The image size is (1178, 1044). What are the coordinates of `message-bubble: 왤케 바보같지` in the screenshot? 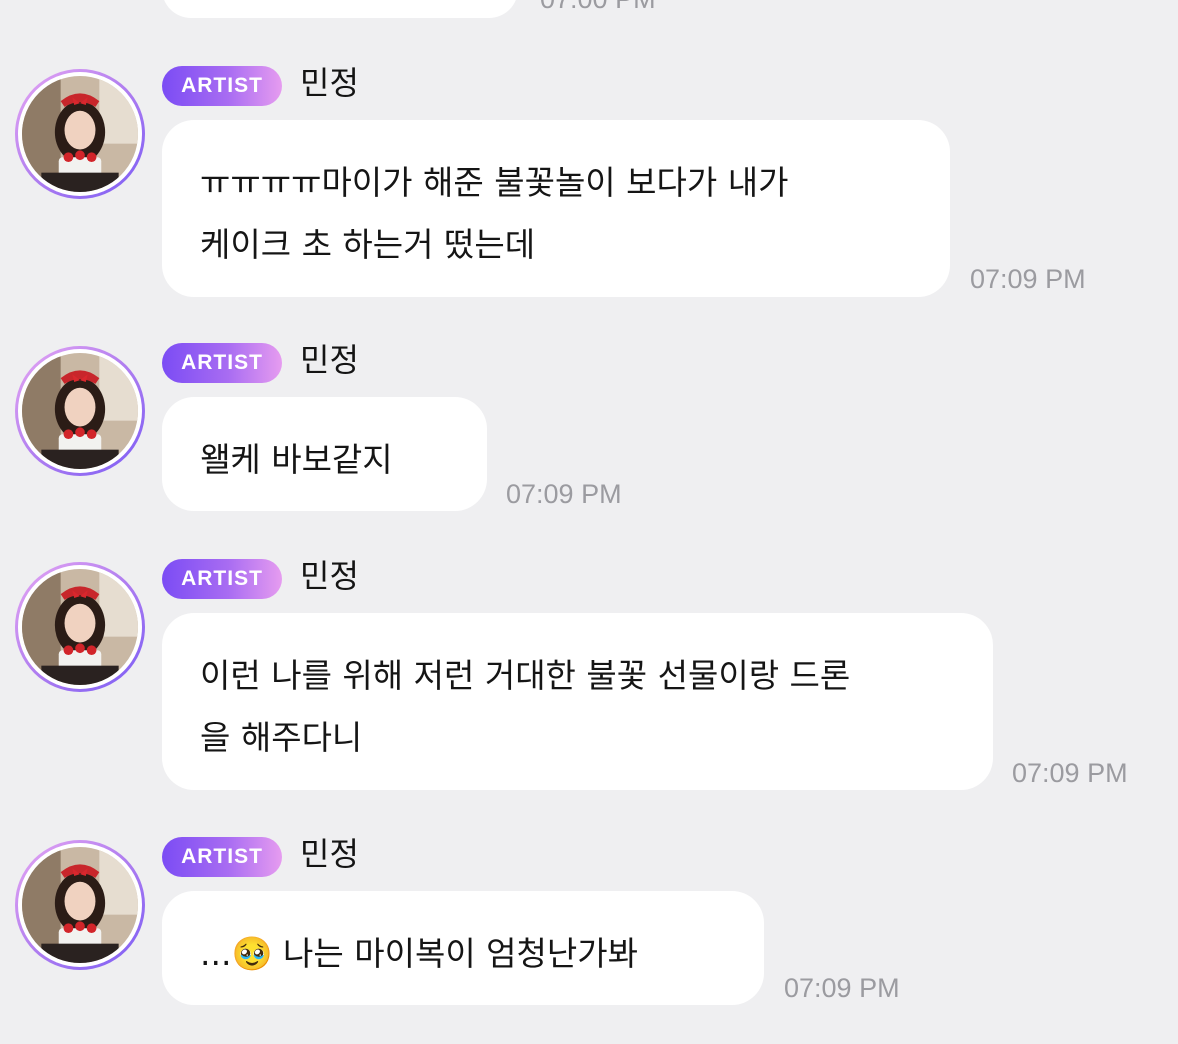 It's located at (324, 454).